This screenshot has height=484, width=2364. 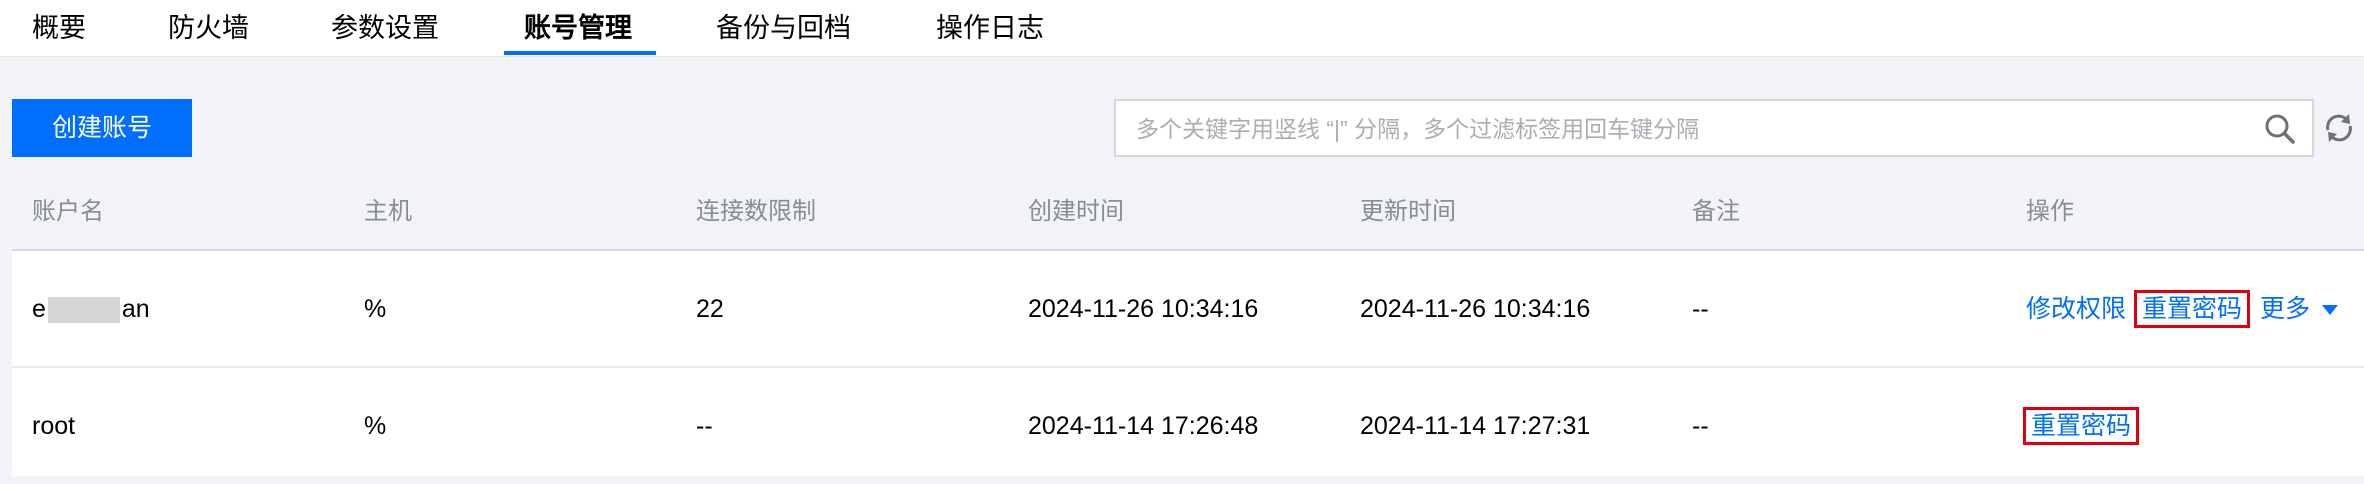 I want to click on account-name-suffix: an, so click(x=135, y=309).